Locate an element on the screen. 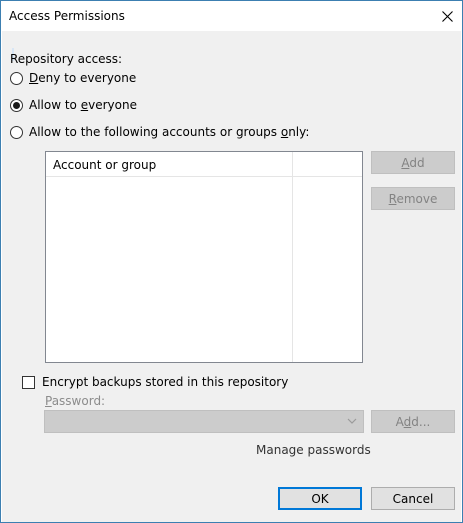 The image size is (463, 523). close-button is located at coordinates (447, 16).